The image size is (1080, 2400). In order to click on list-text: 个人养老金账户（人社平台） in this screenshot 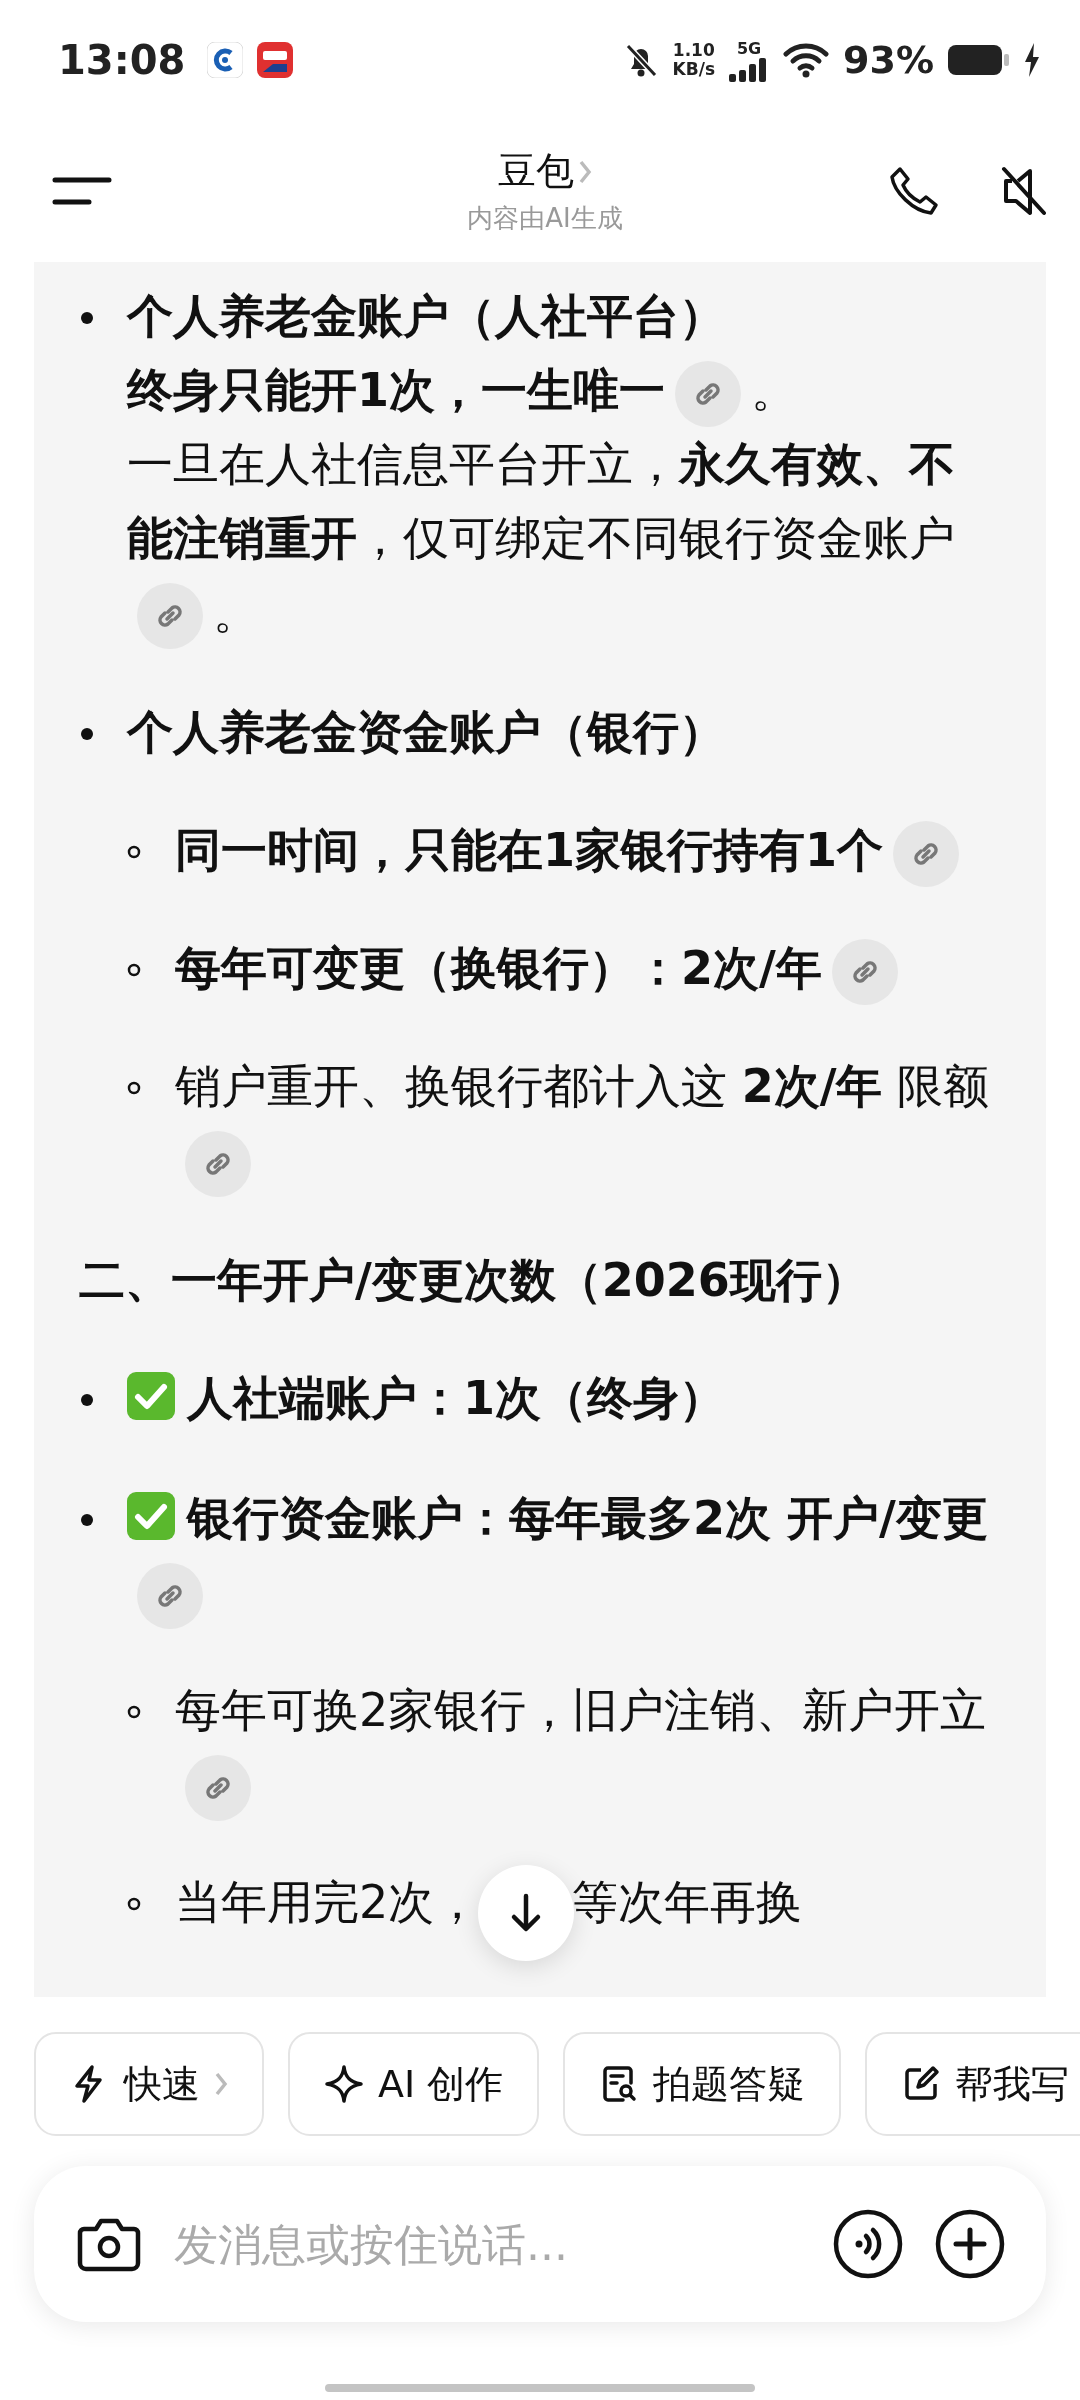, I will do `click(426, 316)`.